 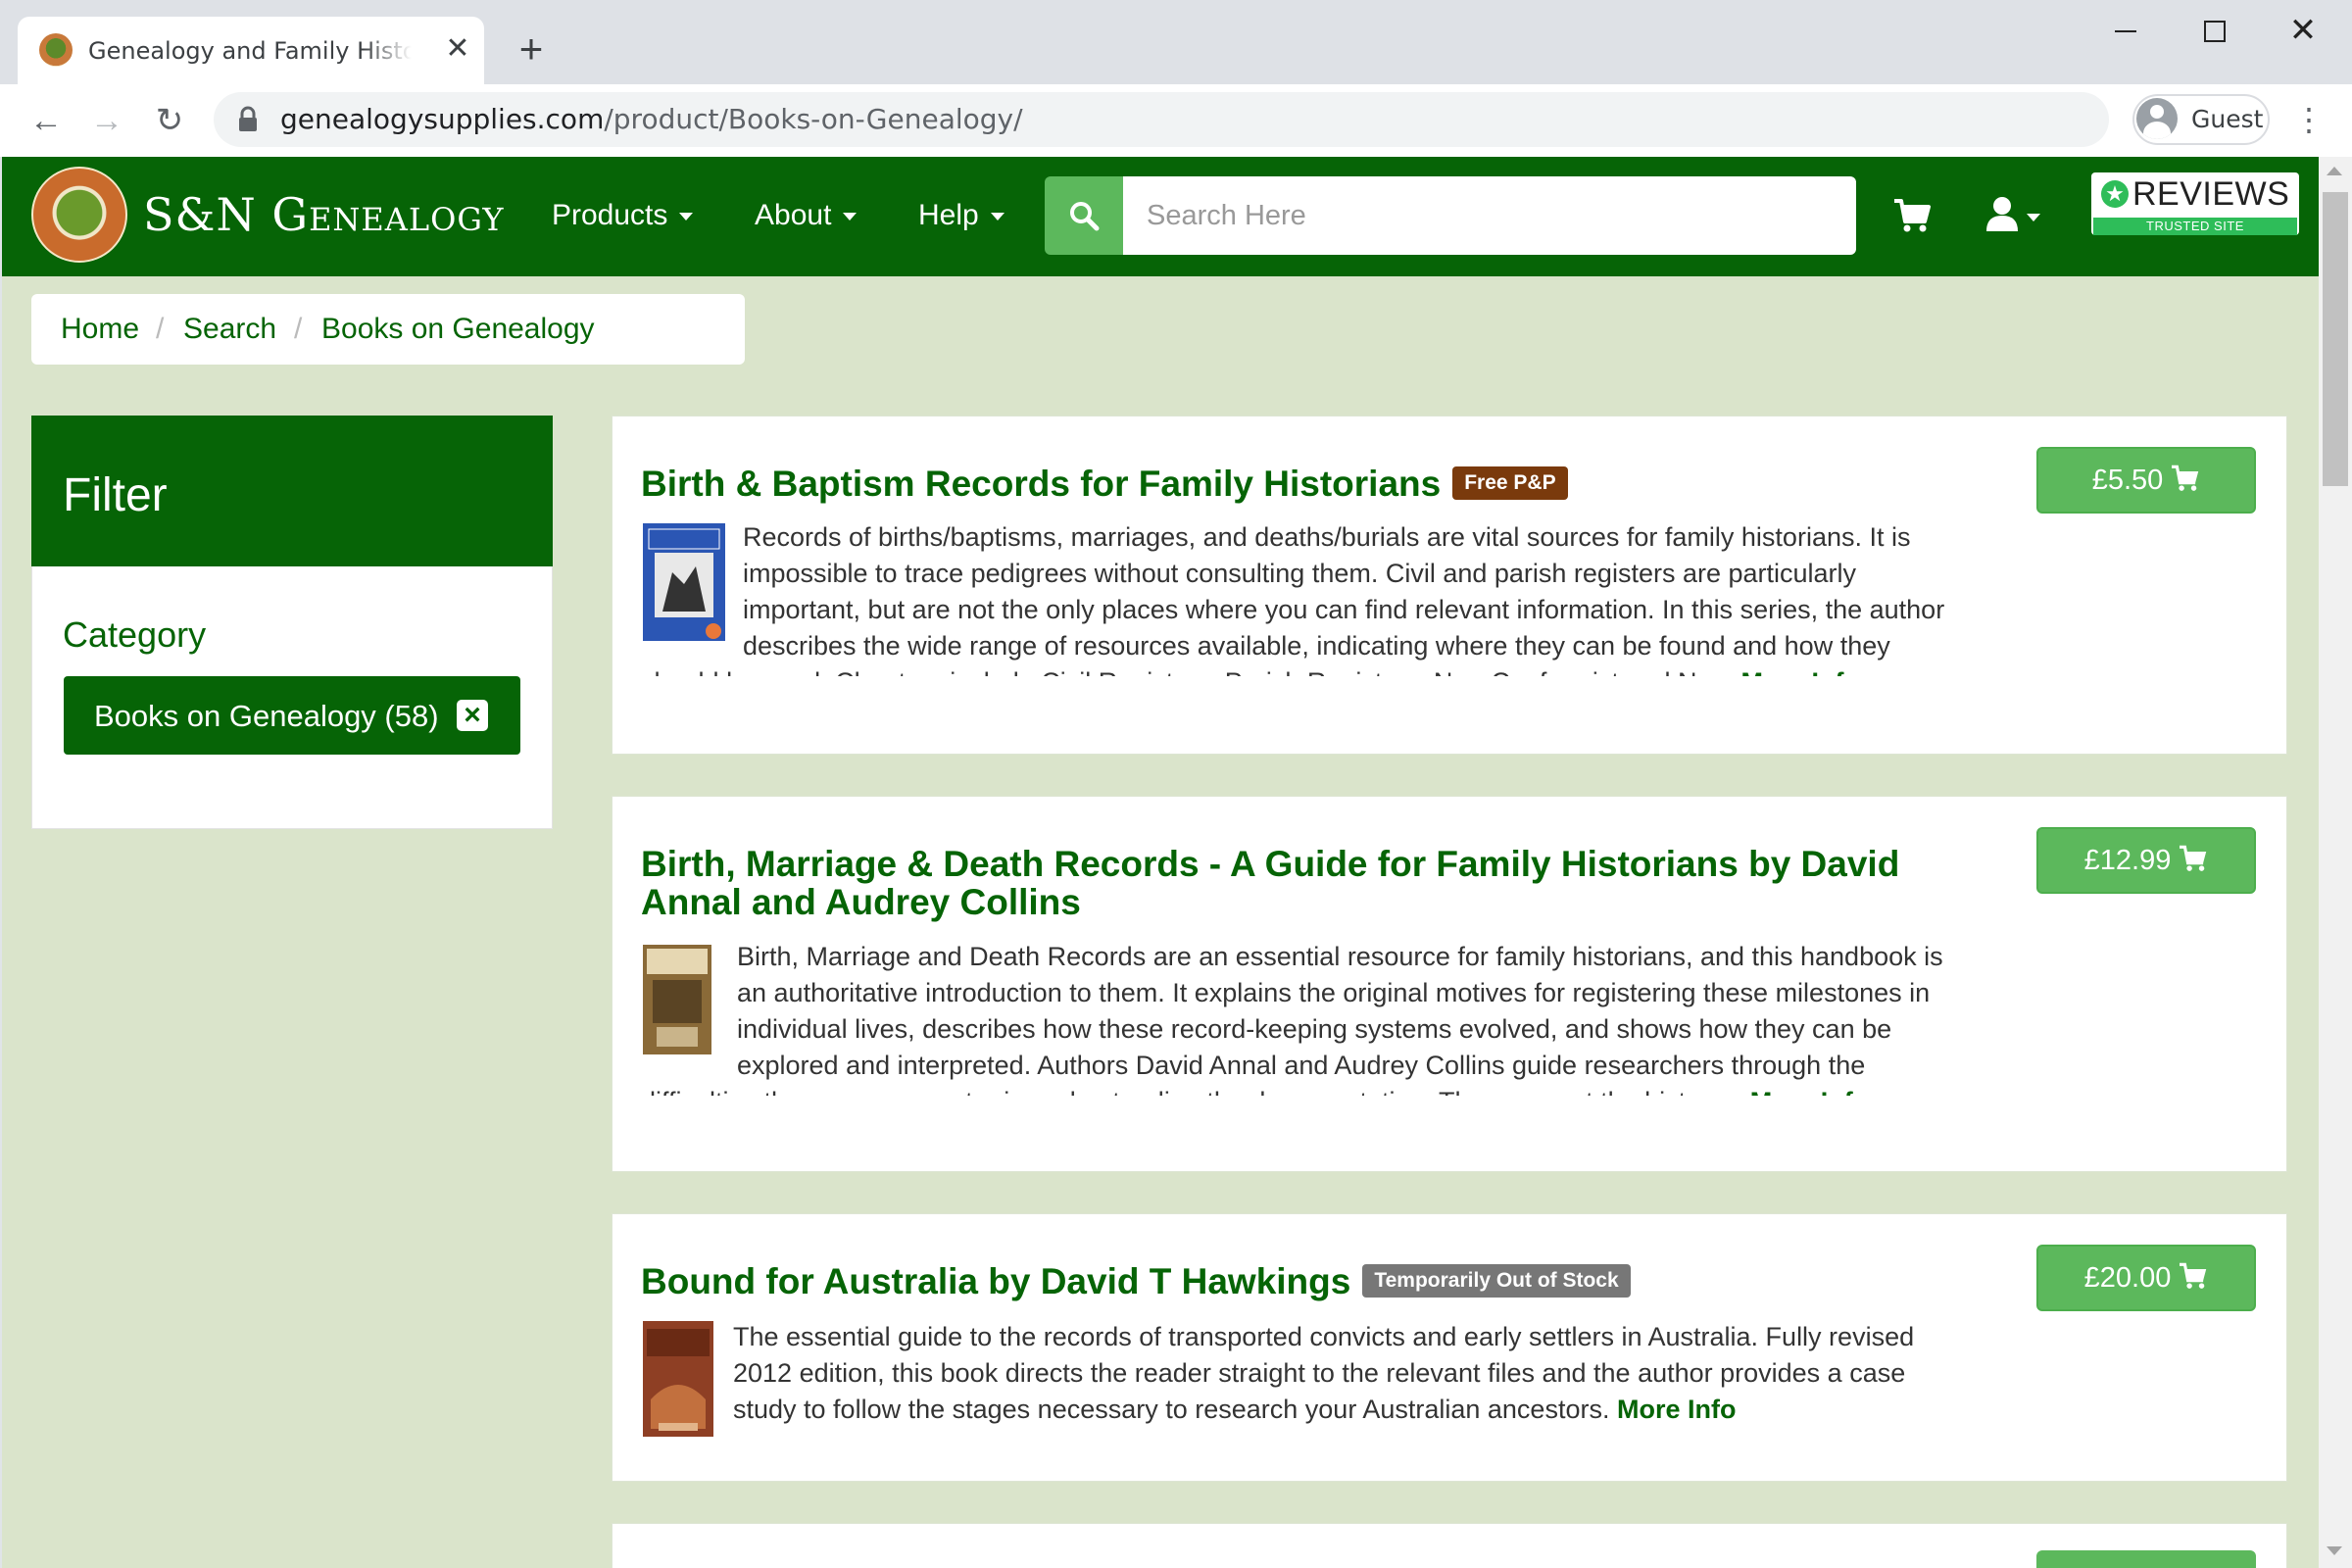 What do you see at coordinates (442, 119) in the screenshot?
I see `url-host: genealogysupplies.com` at bounding box center [442, 119].